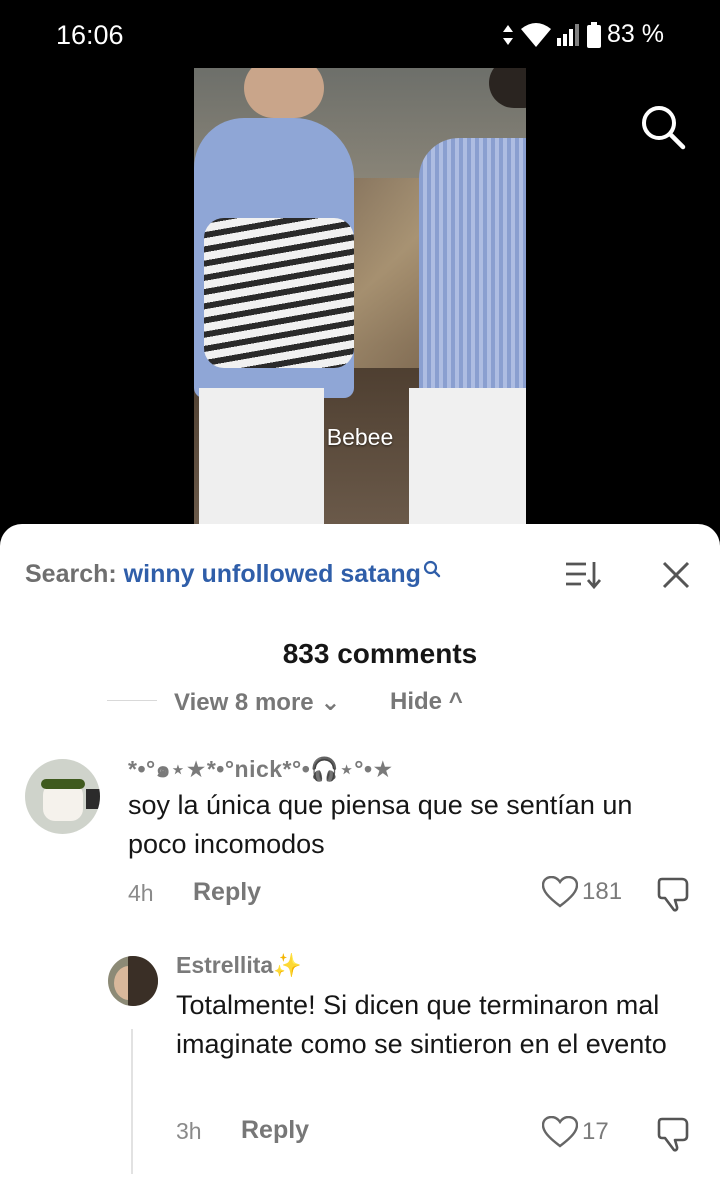  What do you see at coordinates (582, 34) in the screenshot?
I see `status-icons: 83 %` at bounding box center [582, 34].